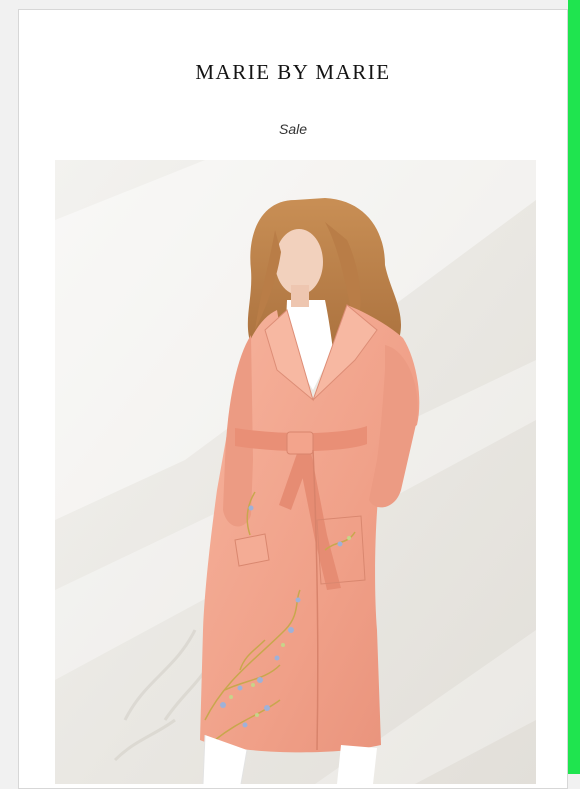  I want to click on brand-logo: MARIE BY MARIE, so click(293, 72).